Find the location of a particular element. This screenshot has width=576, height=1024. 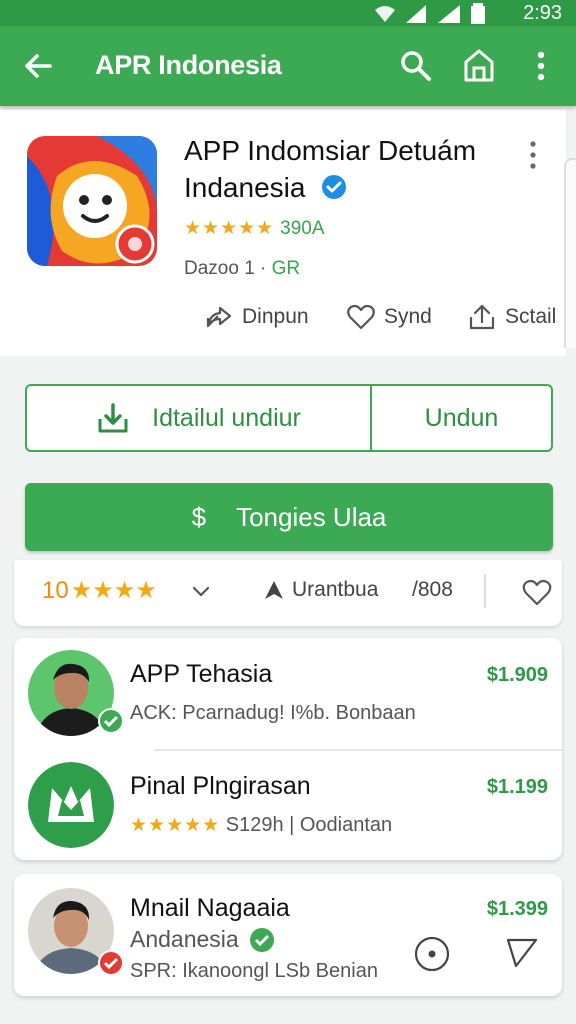

list-item-price: $1.199 is located at coordinates (517, 787).